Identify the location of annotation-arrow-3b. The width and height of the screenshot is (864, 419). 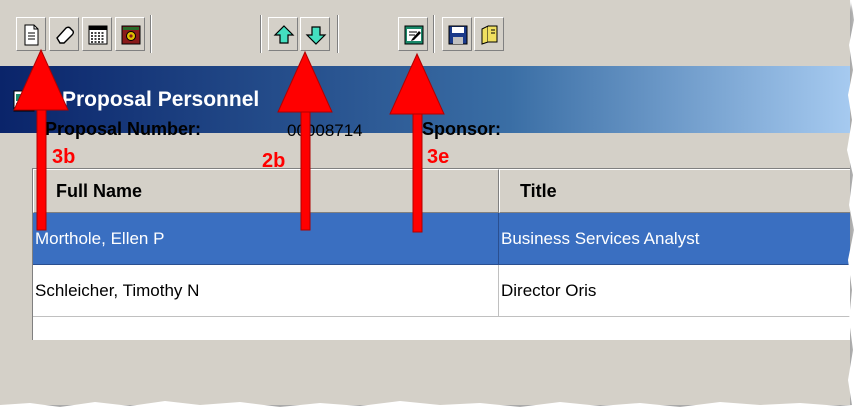
(41, 139).